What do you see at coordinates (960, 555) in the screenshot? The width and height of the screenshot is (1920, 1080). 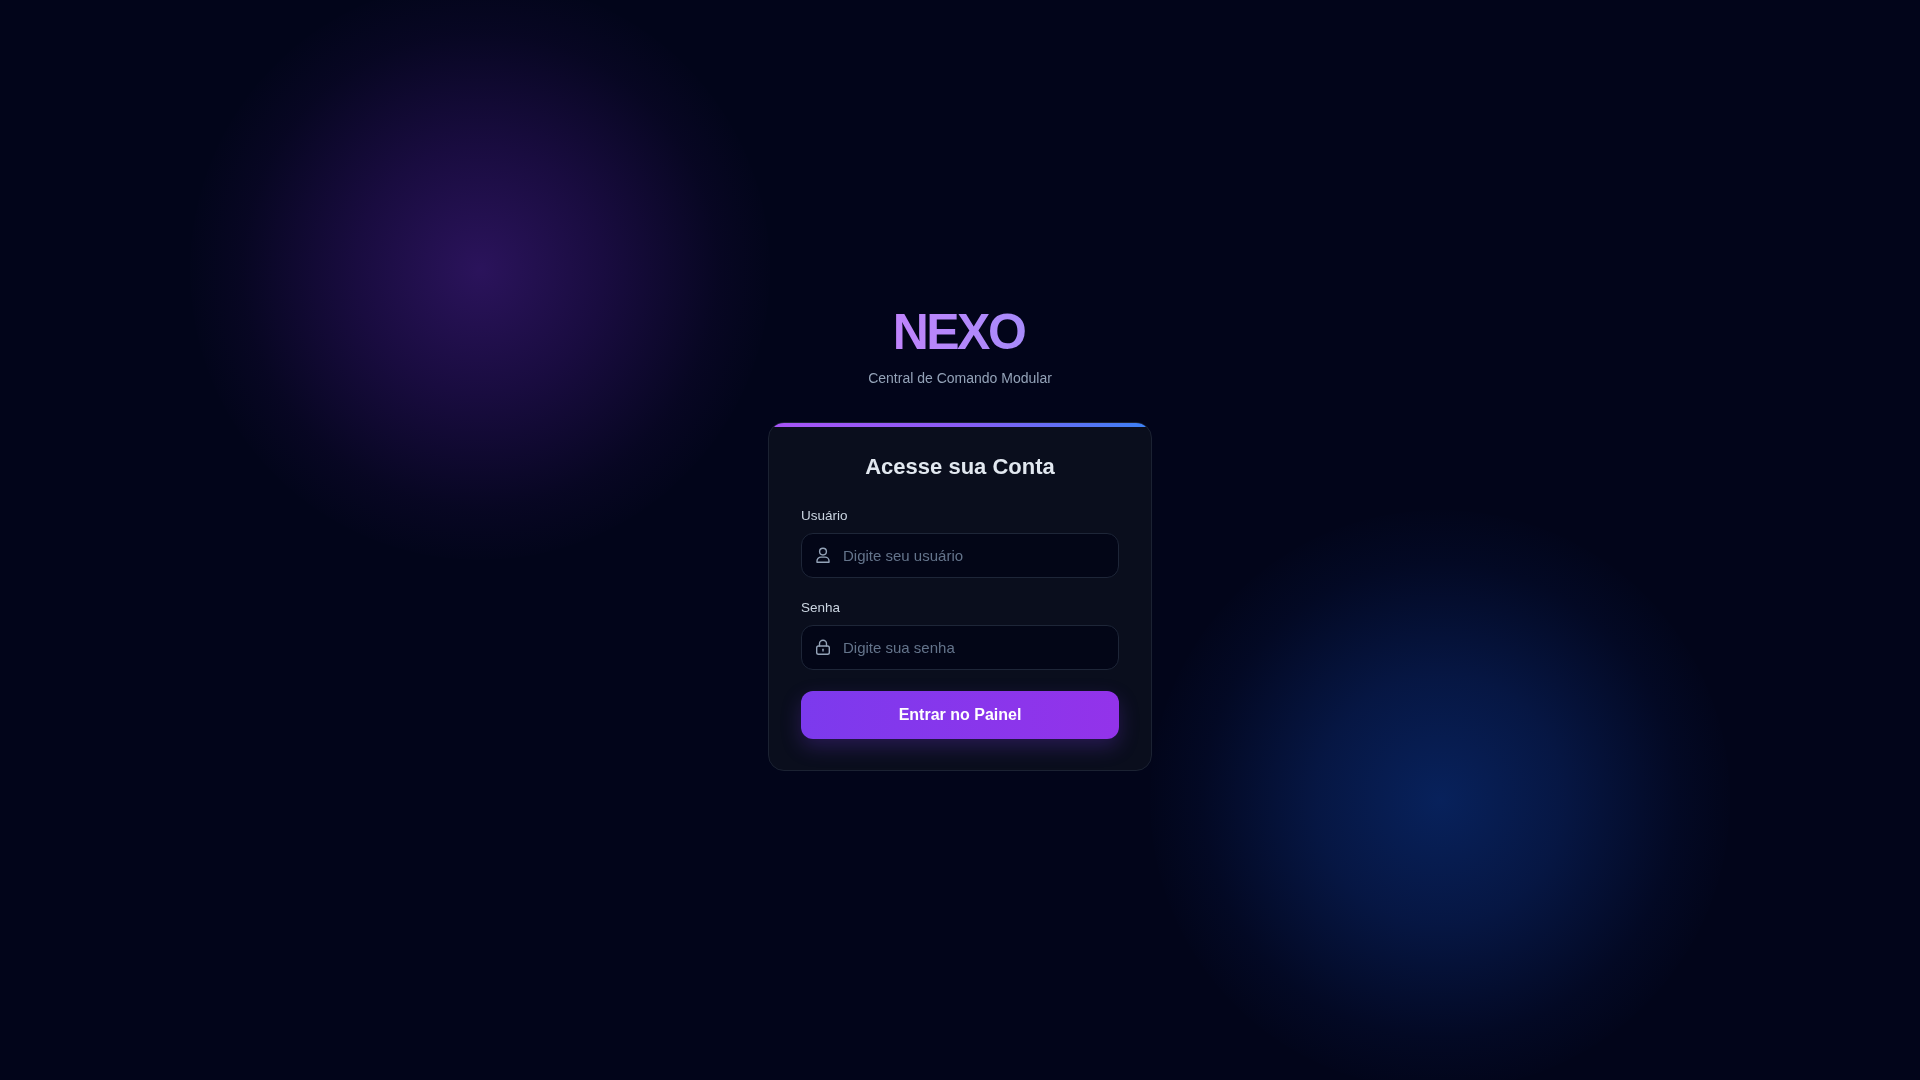 I see `username-field: Digite seu usuário` at bounding box center [960, 555].